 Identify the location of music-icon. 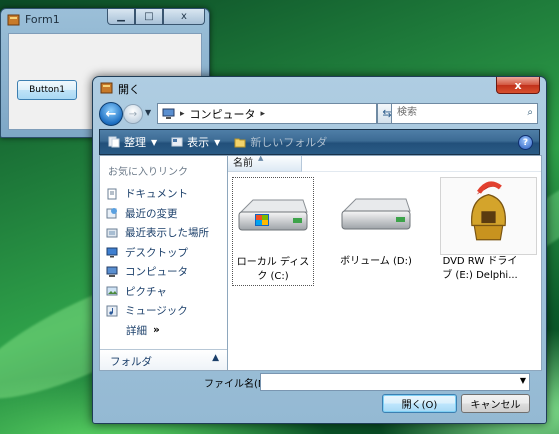
(112, 311).